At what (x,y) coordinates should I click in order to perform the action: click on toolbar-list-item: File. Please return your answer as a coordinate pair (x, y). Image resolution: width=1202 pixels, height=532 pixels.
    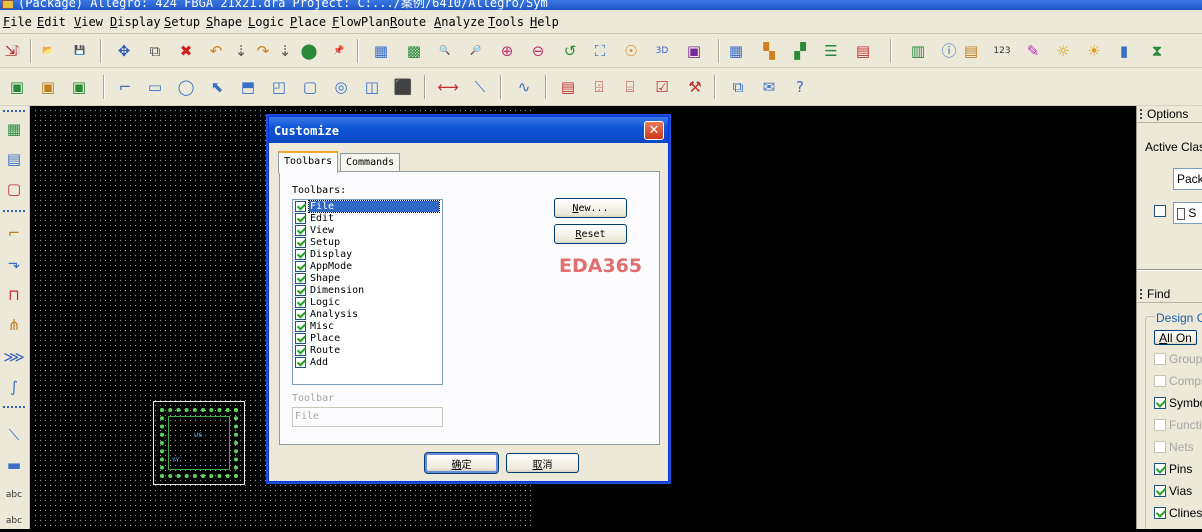
    Looking at the image, I should click on (367, 206).